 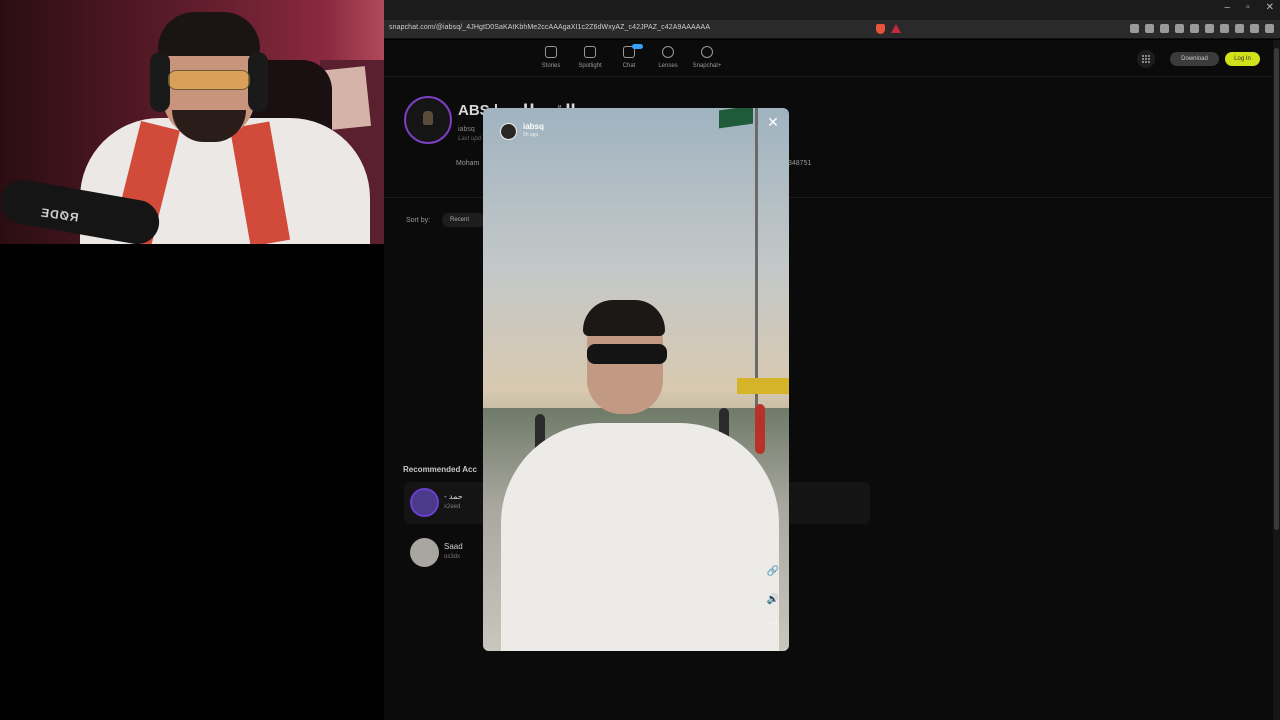 What do you see at coordinates (832, 58) in the screenshot?
I see `snapchat-nav-bar: Stories Spotlight Chat Lenses Snapchat+` at bounding box center [832, 58].